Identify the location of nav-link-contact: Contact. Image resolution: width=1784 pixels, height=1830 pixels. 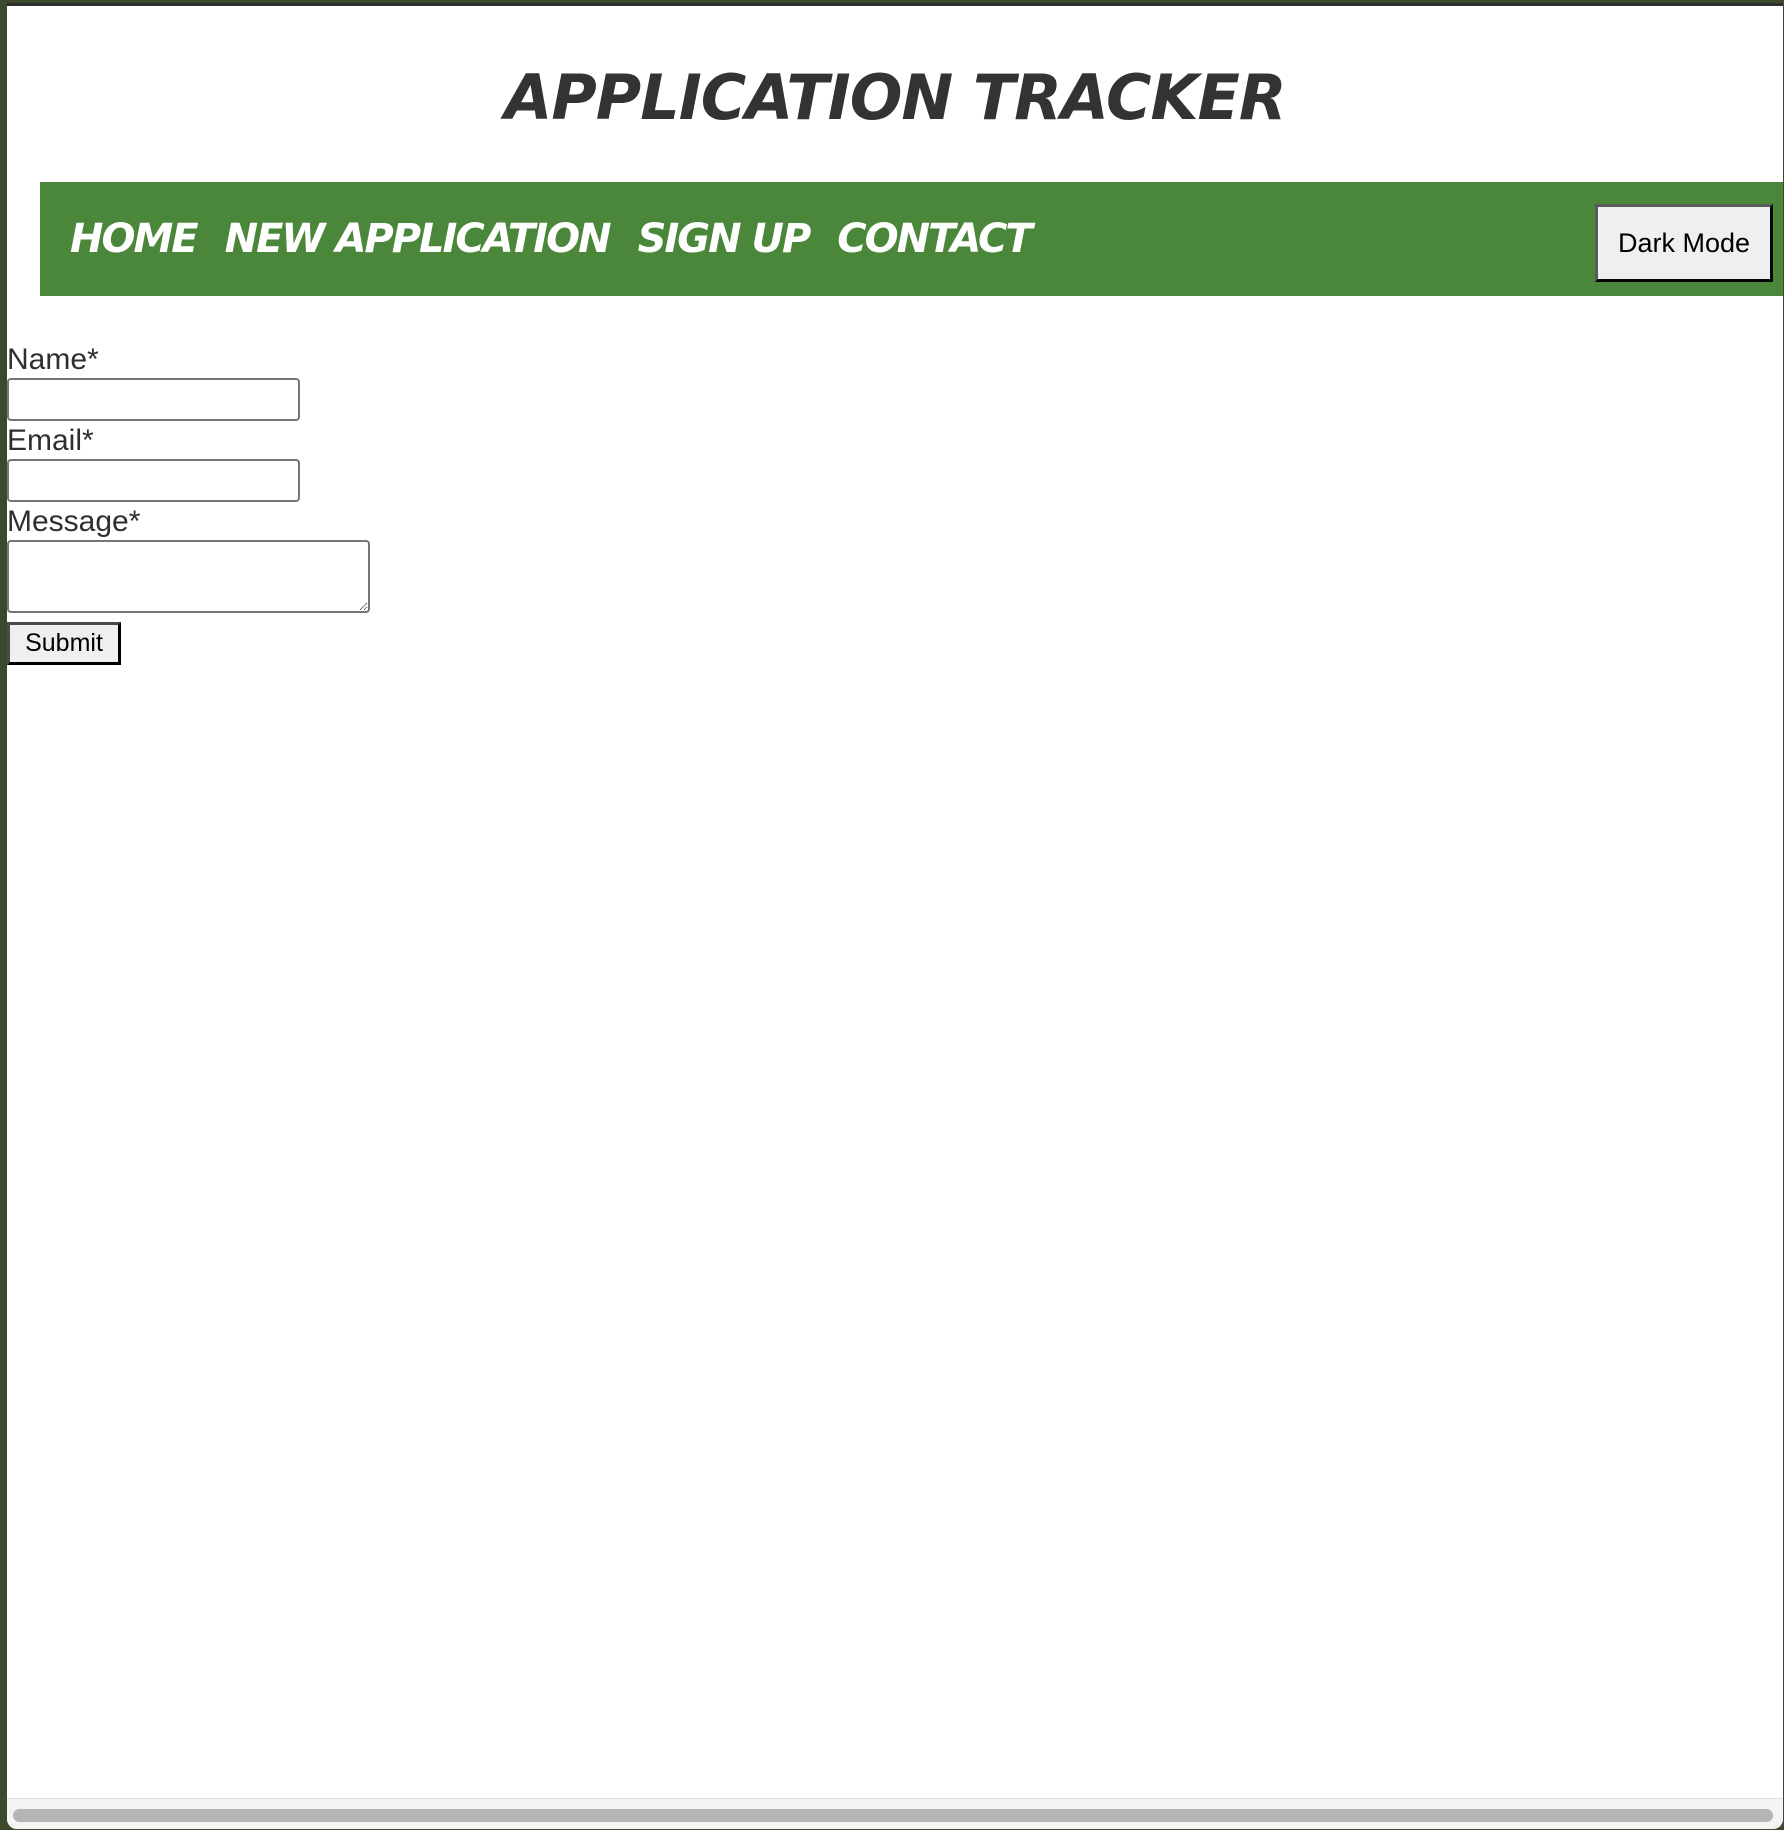
(934, 239).